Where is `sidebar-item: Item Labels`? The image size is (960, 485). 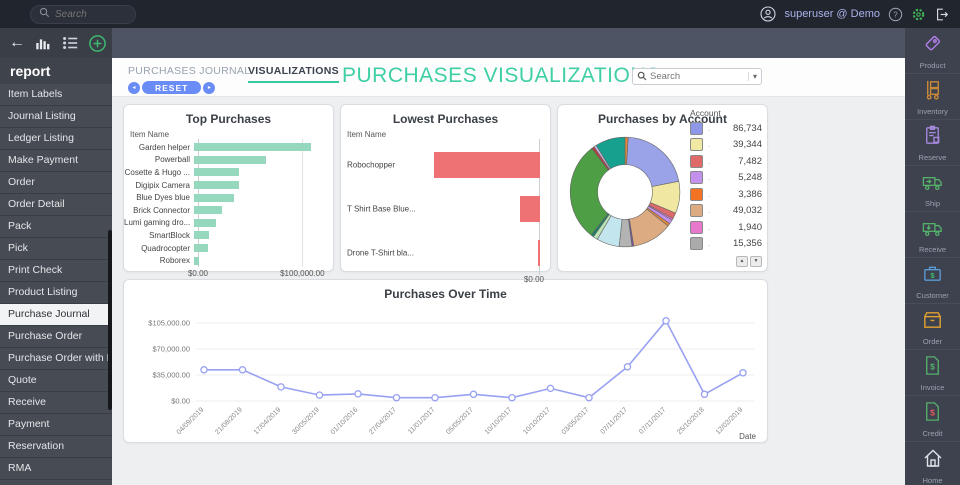
sidebar-item: Item Labels is located at coordinates (56, 95).